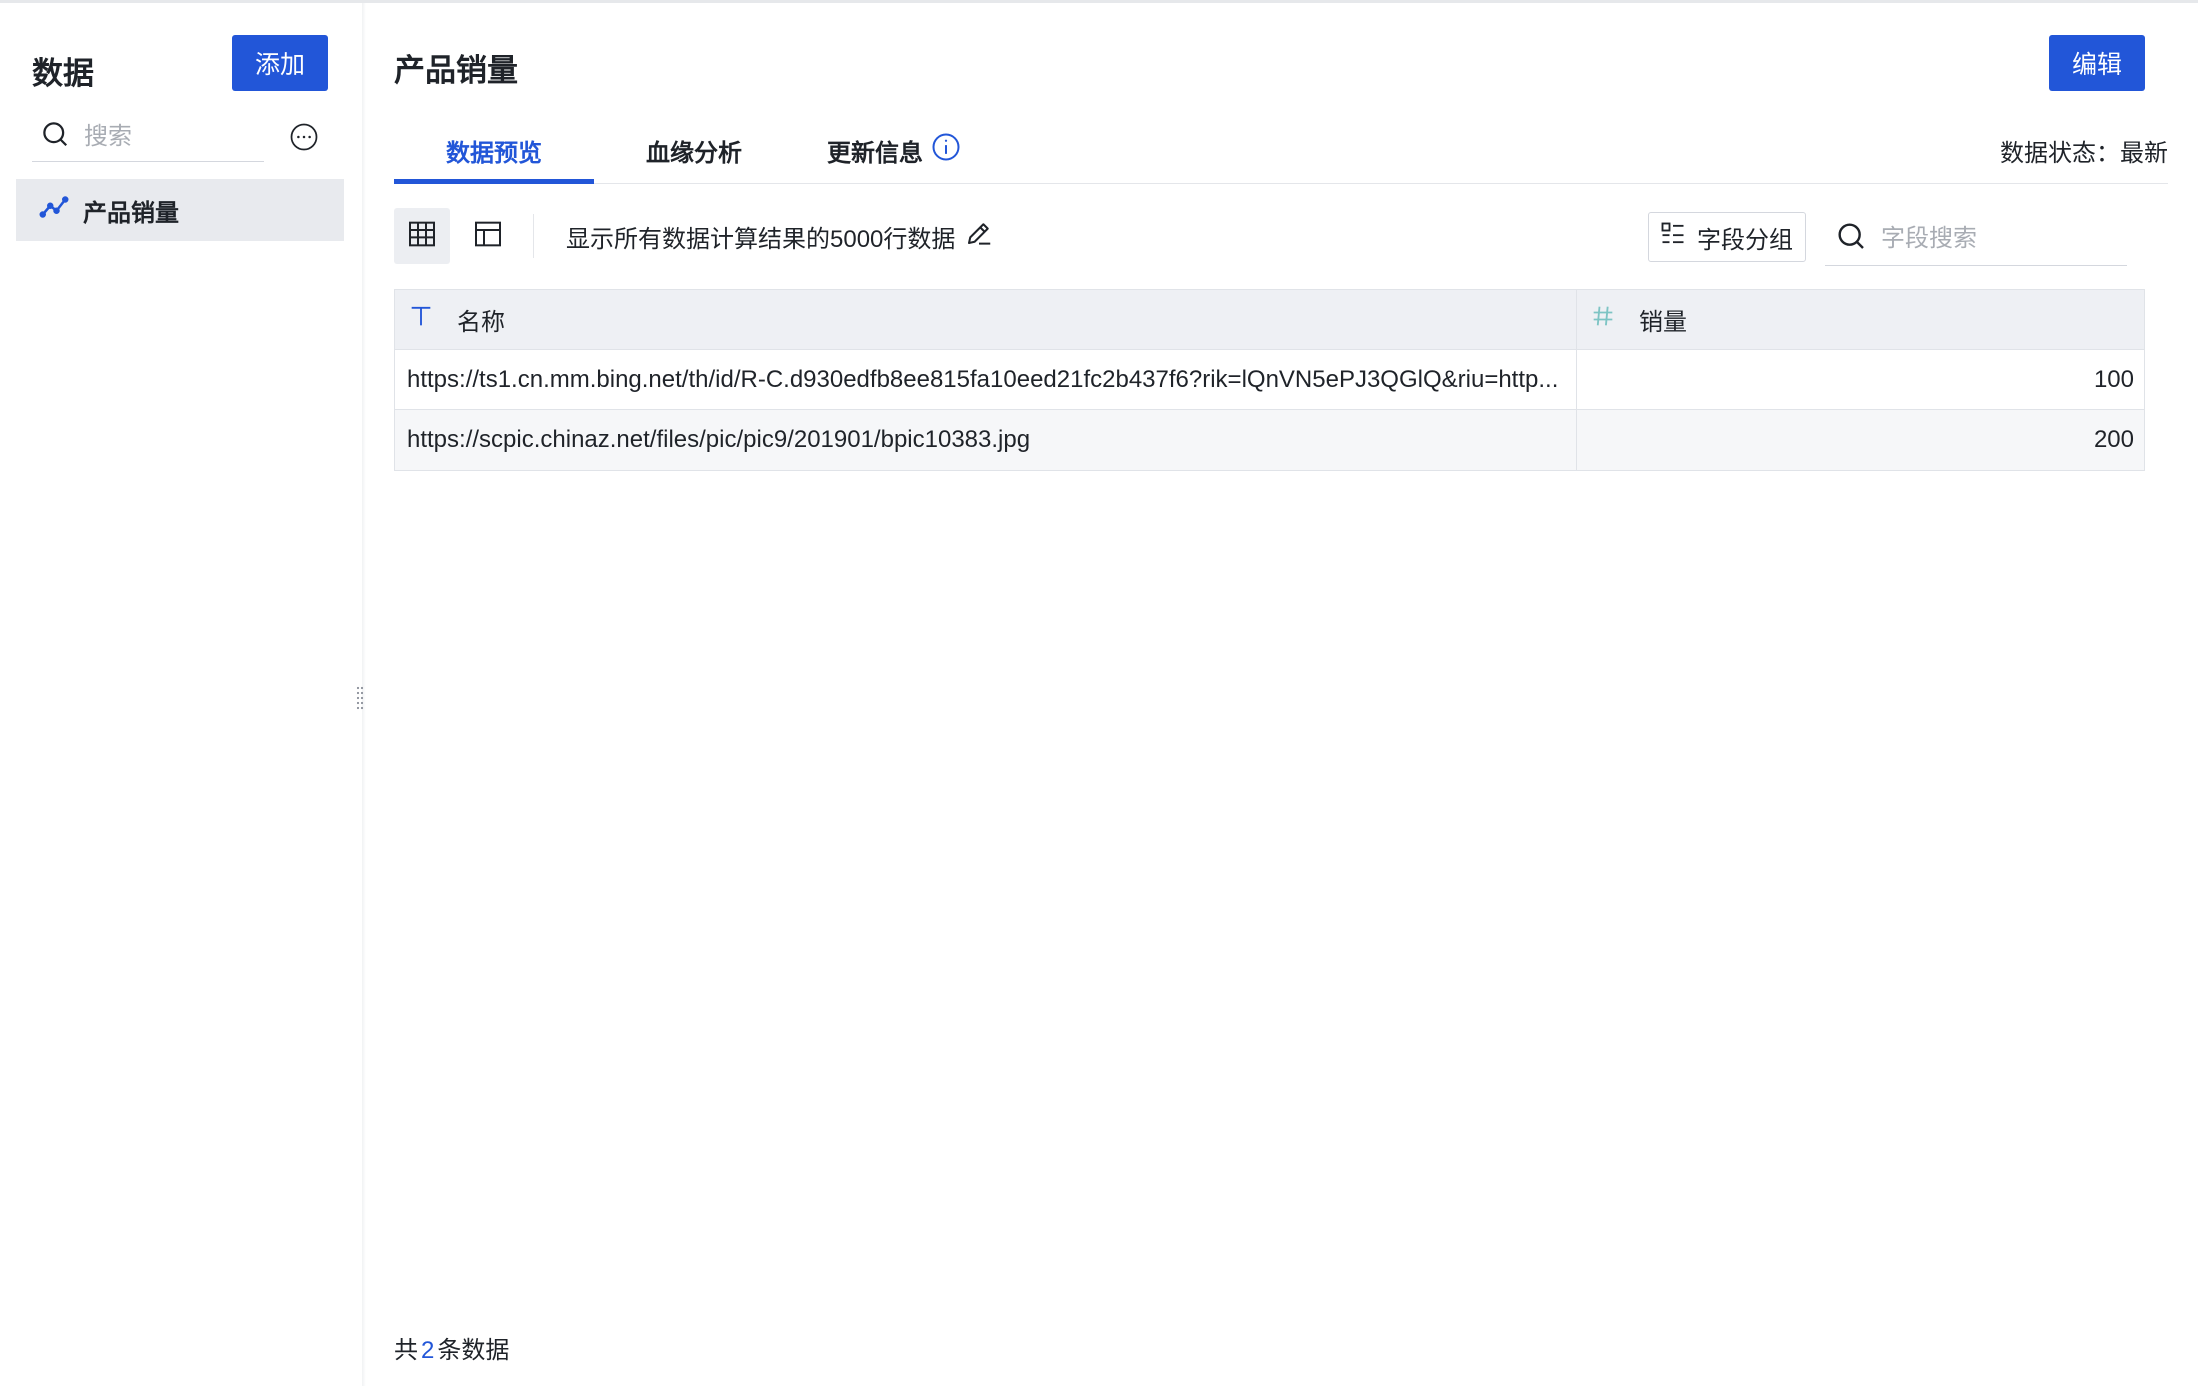 The height and width of the screenshot is (1386, 2198). I want to click on tab-data-preview: 数据预览, so click(494, 151).